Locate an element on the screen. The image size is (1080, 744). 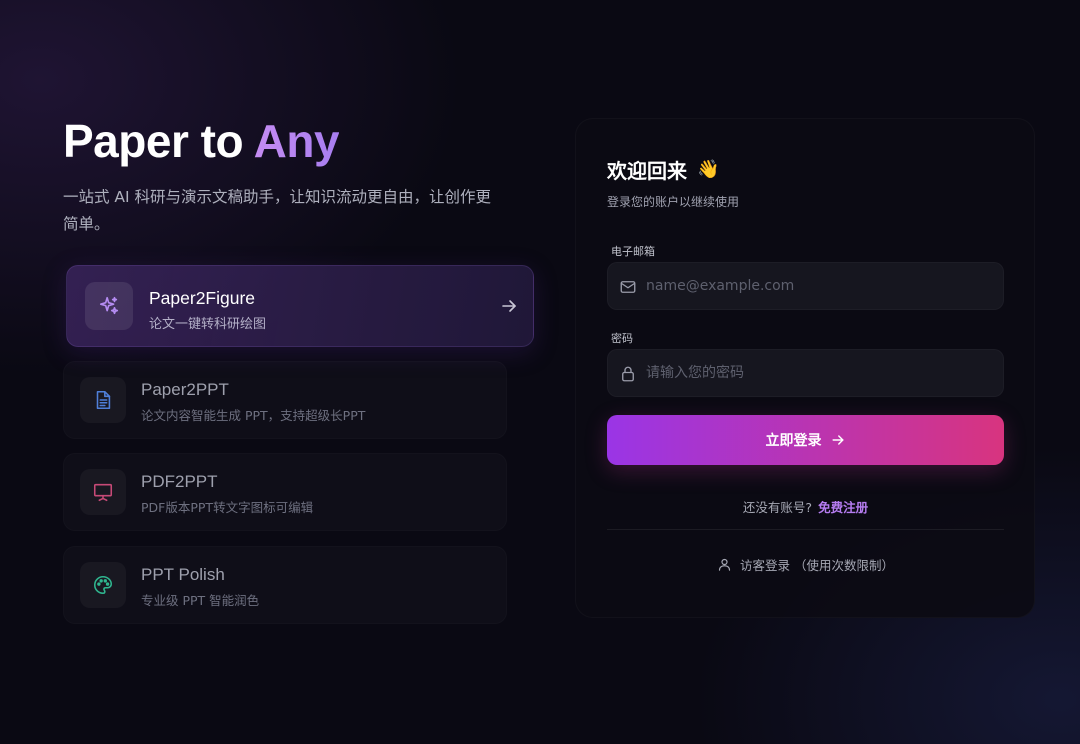
feature-title: Paper2PPT is located at coordinates (185, 389).